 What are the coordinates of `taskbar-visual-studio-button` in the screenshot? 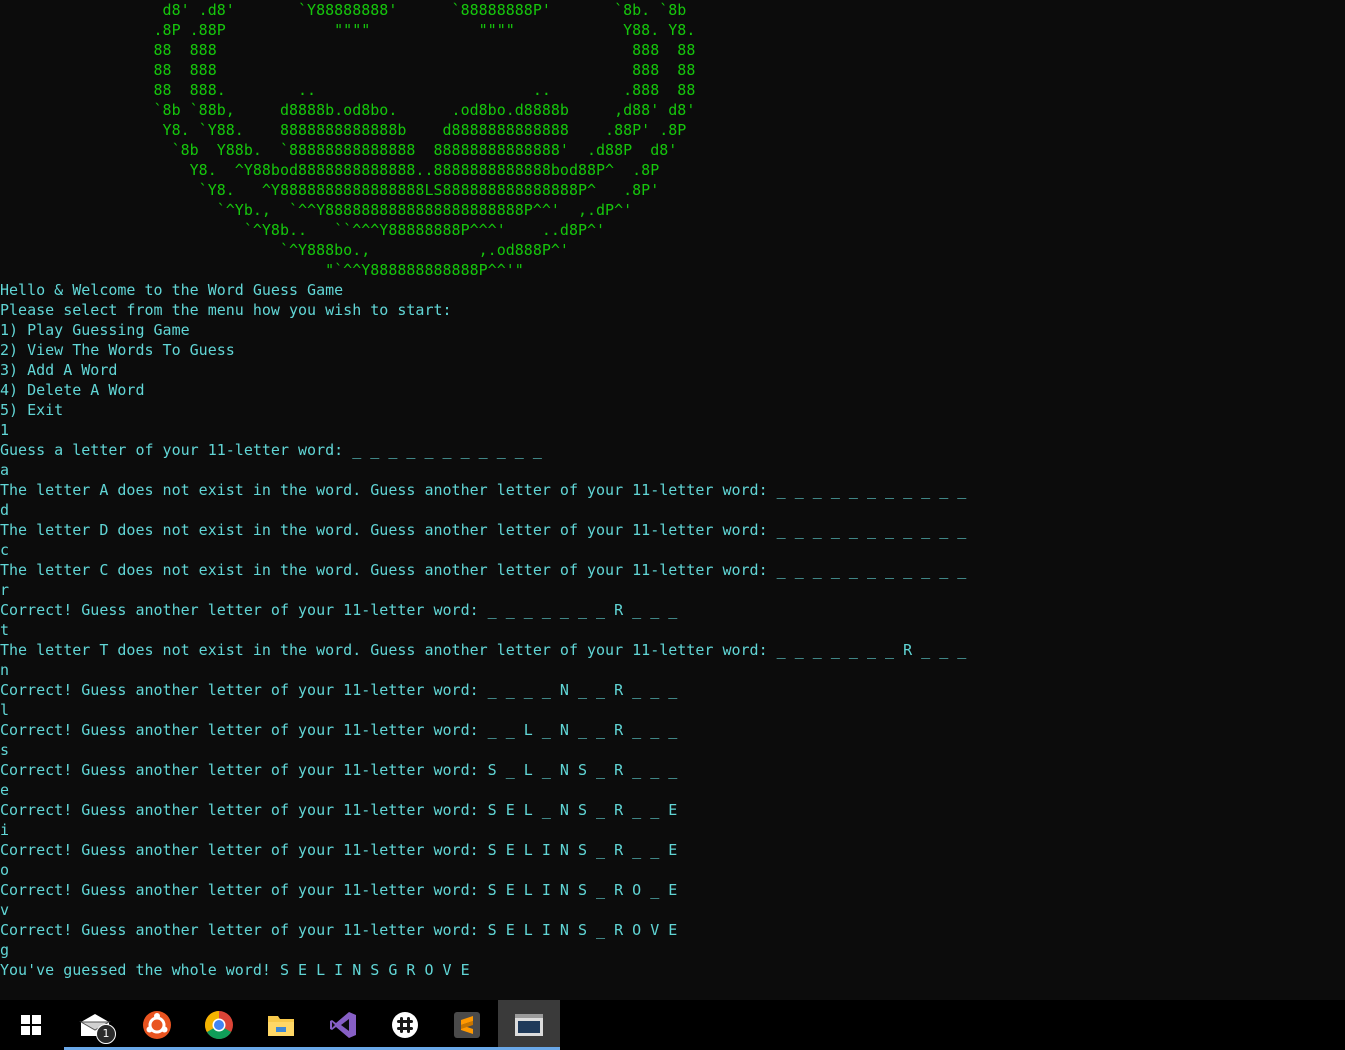 It's located at (343, 1025).